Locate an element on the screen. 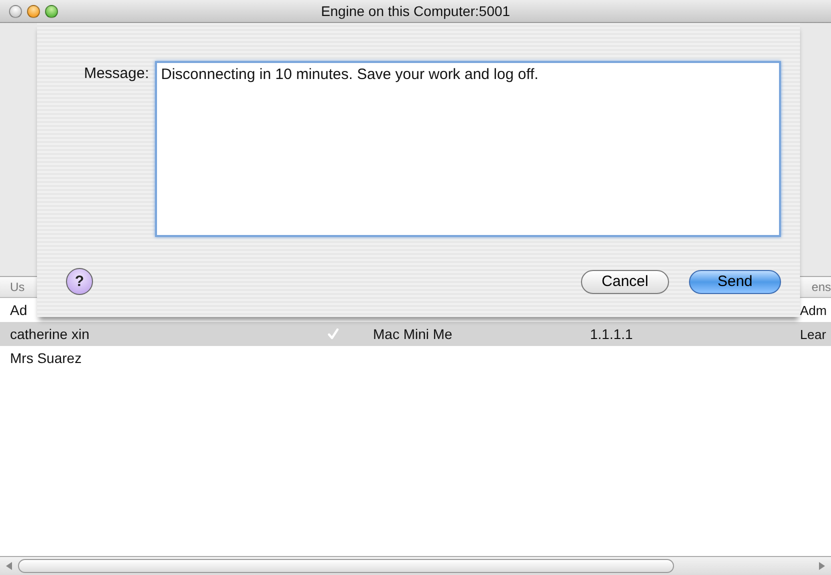 The width and height of the screenshot is (831, 575). right-arrow-icon is located at coordinates (822, 566).